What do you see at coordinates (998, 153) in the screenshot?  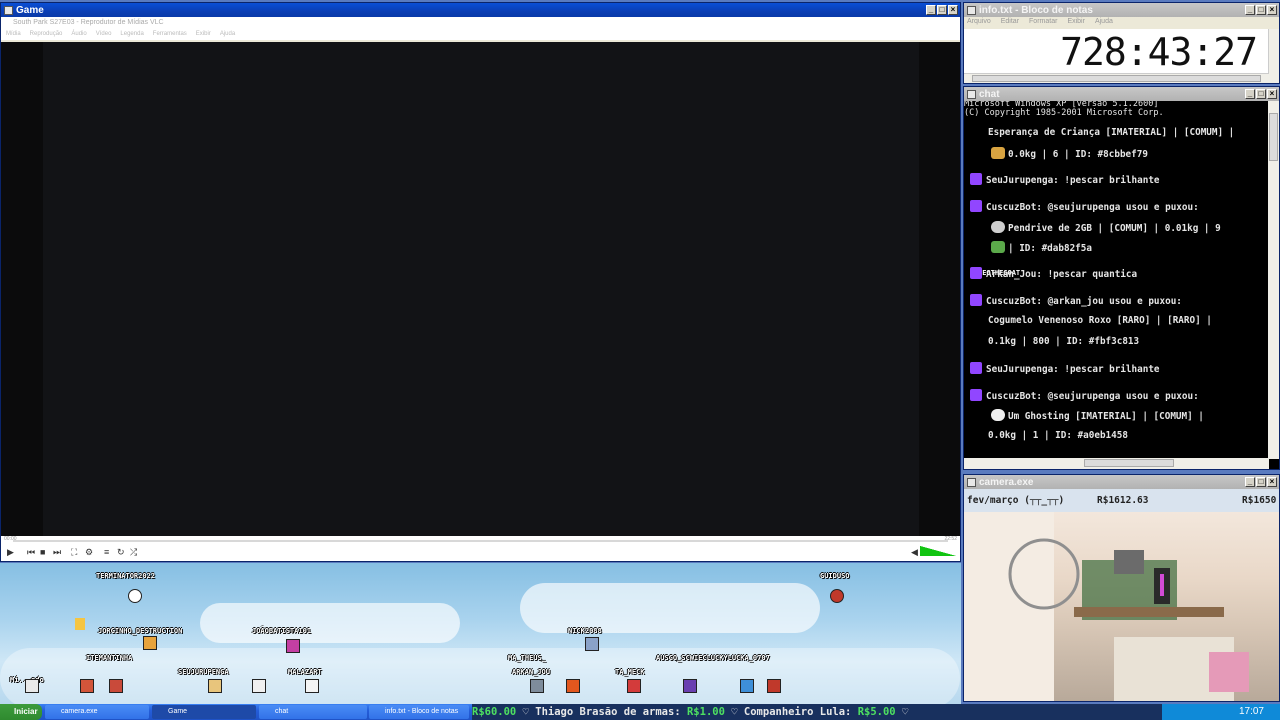 I see `scale-icon` at bounding box center [998, 153].